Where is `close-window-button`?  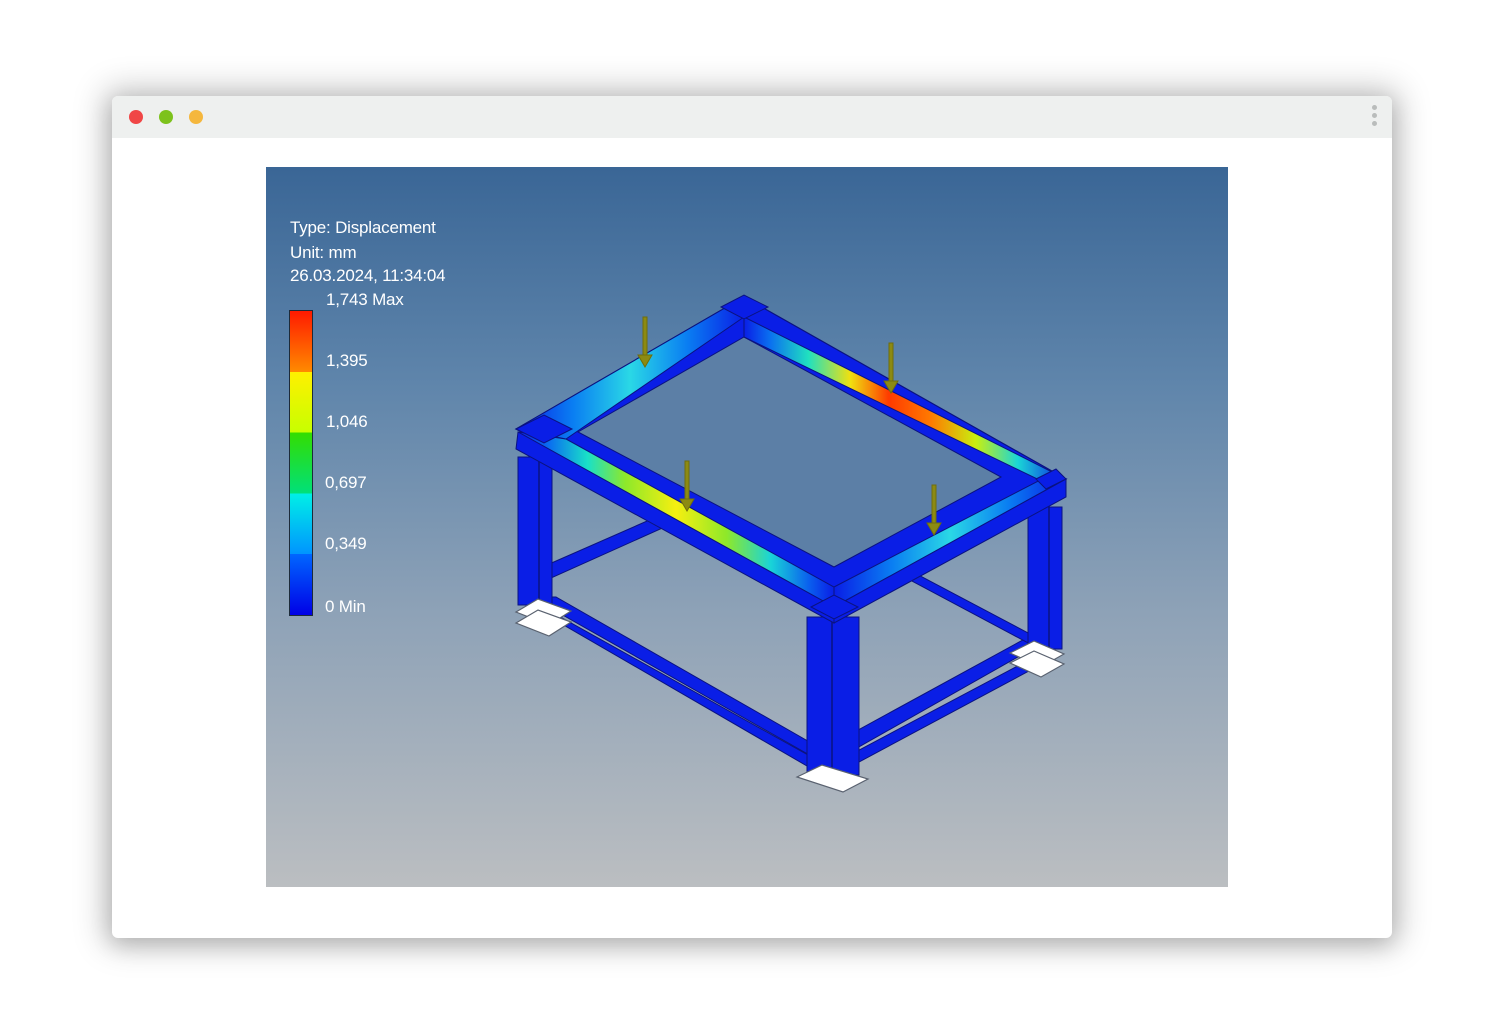
close-window-button is located at coordinates (136, 117).